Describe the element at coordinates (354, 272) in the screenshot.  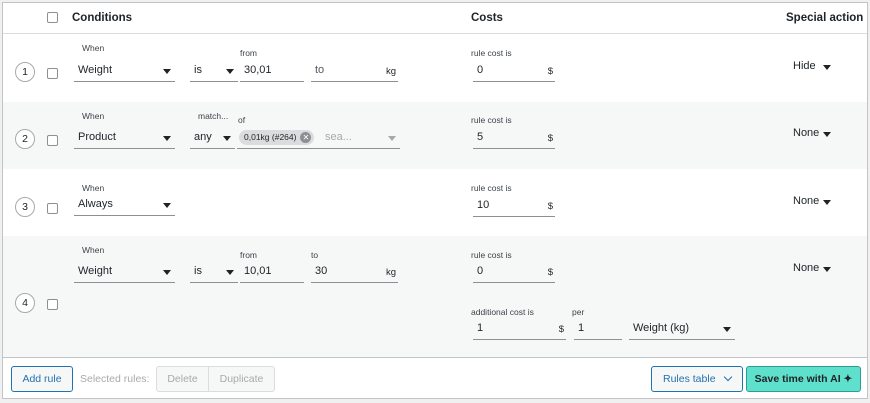
I see `to-input: 30 kg` at that location.